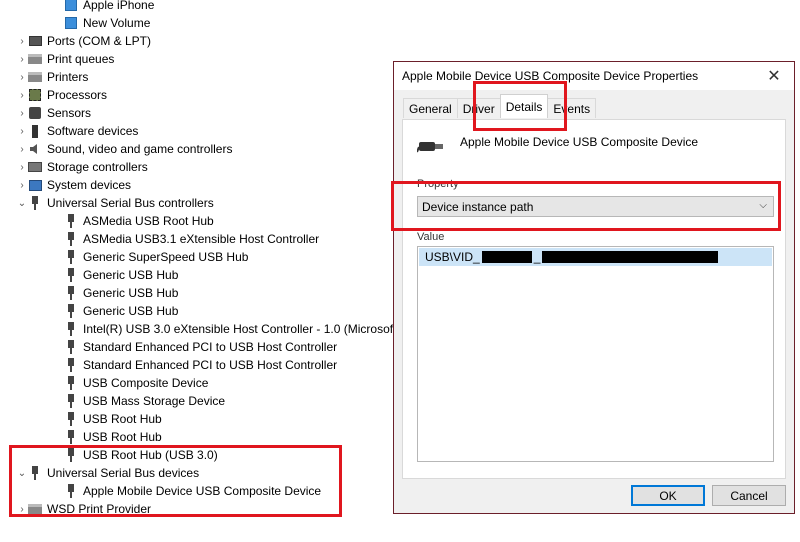 This screenshot has width=800, height=542. Describe the element at coordinates (572, 108) in the screenshot. I see `tab-events: Events` at that location.